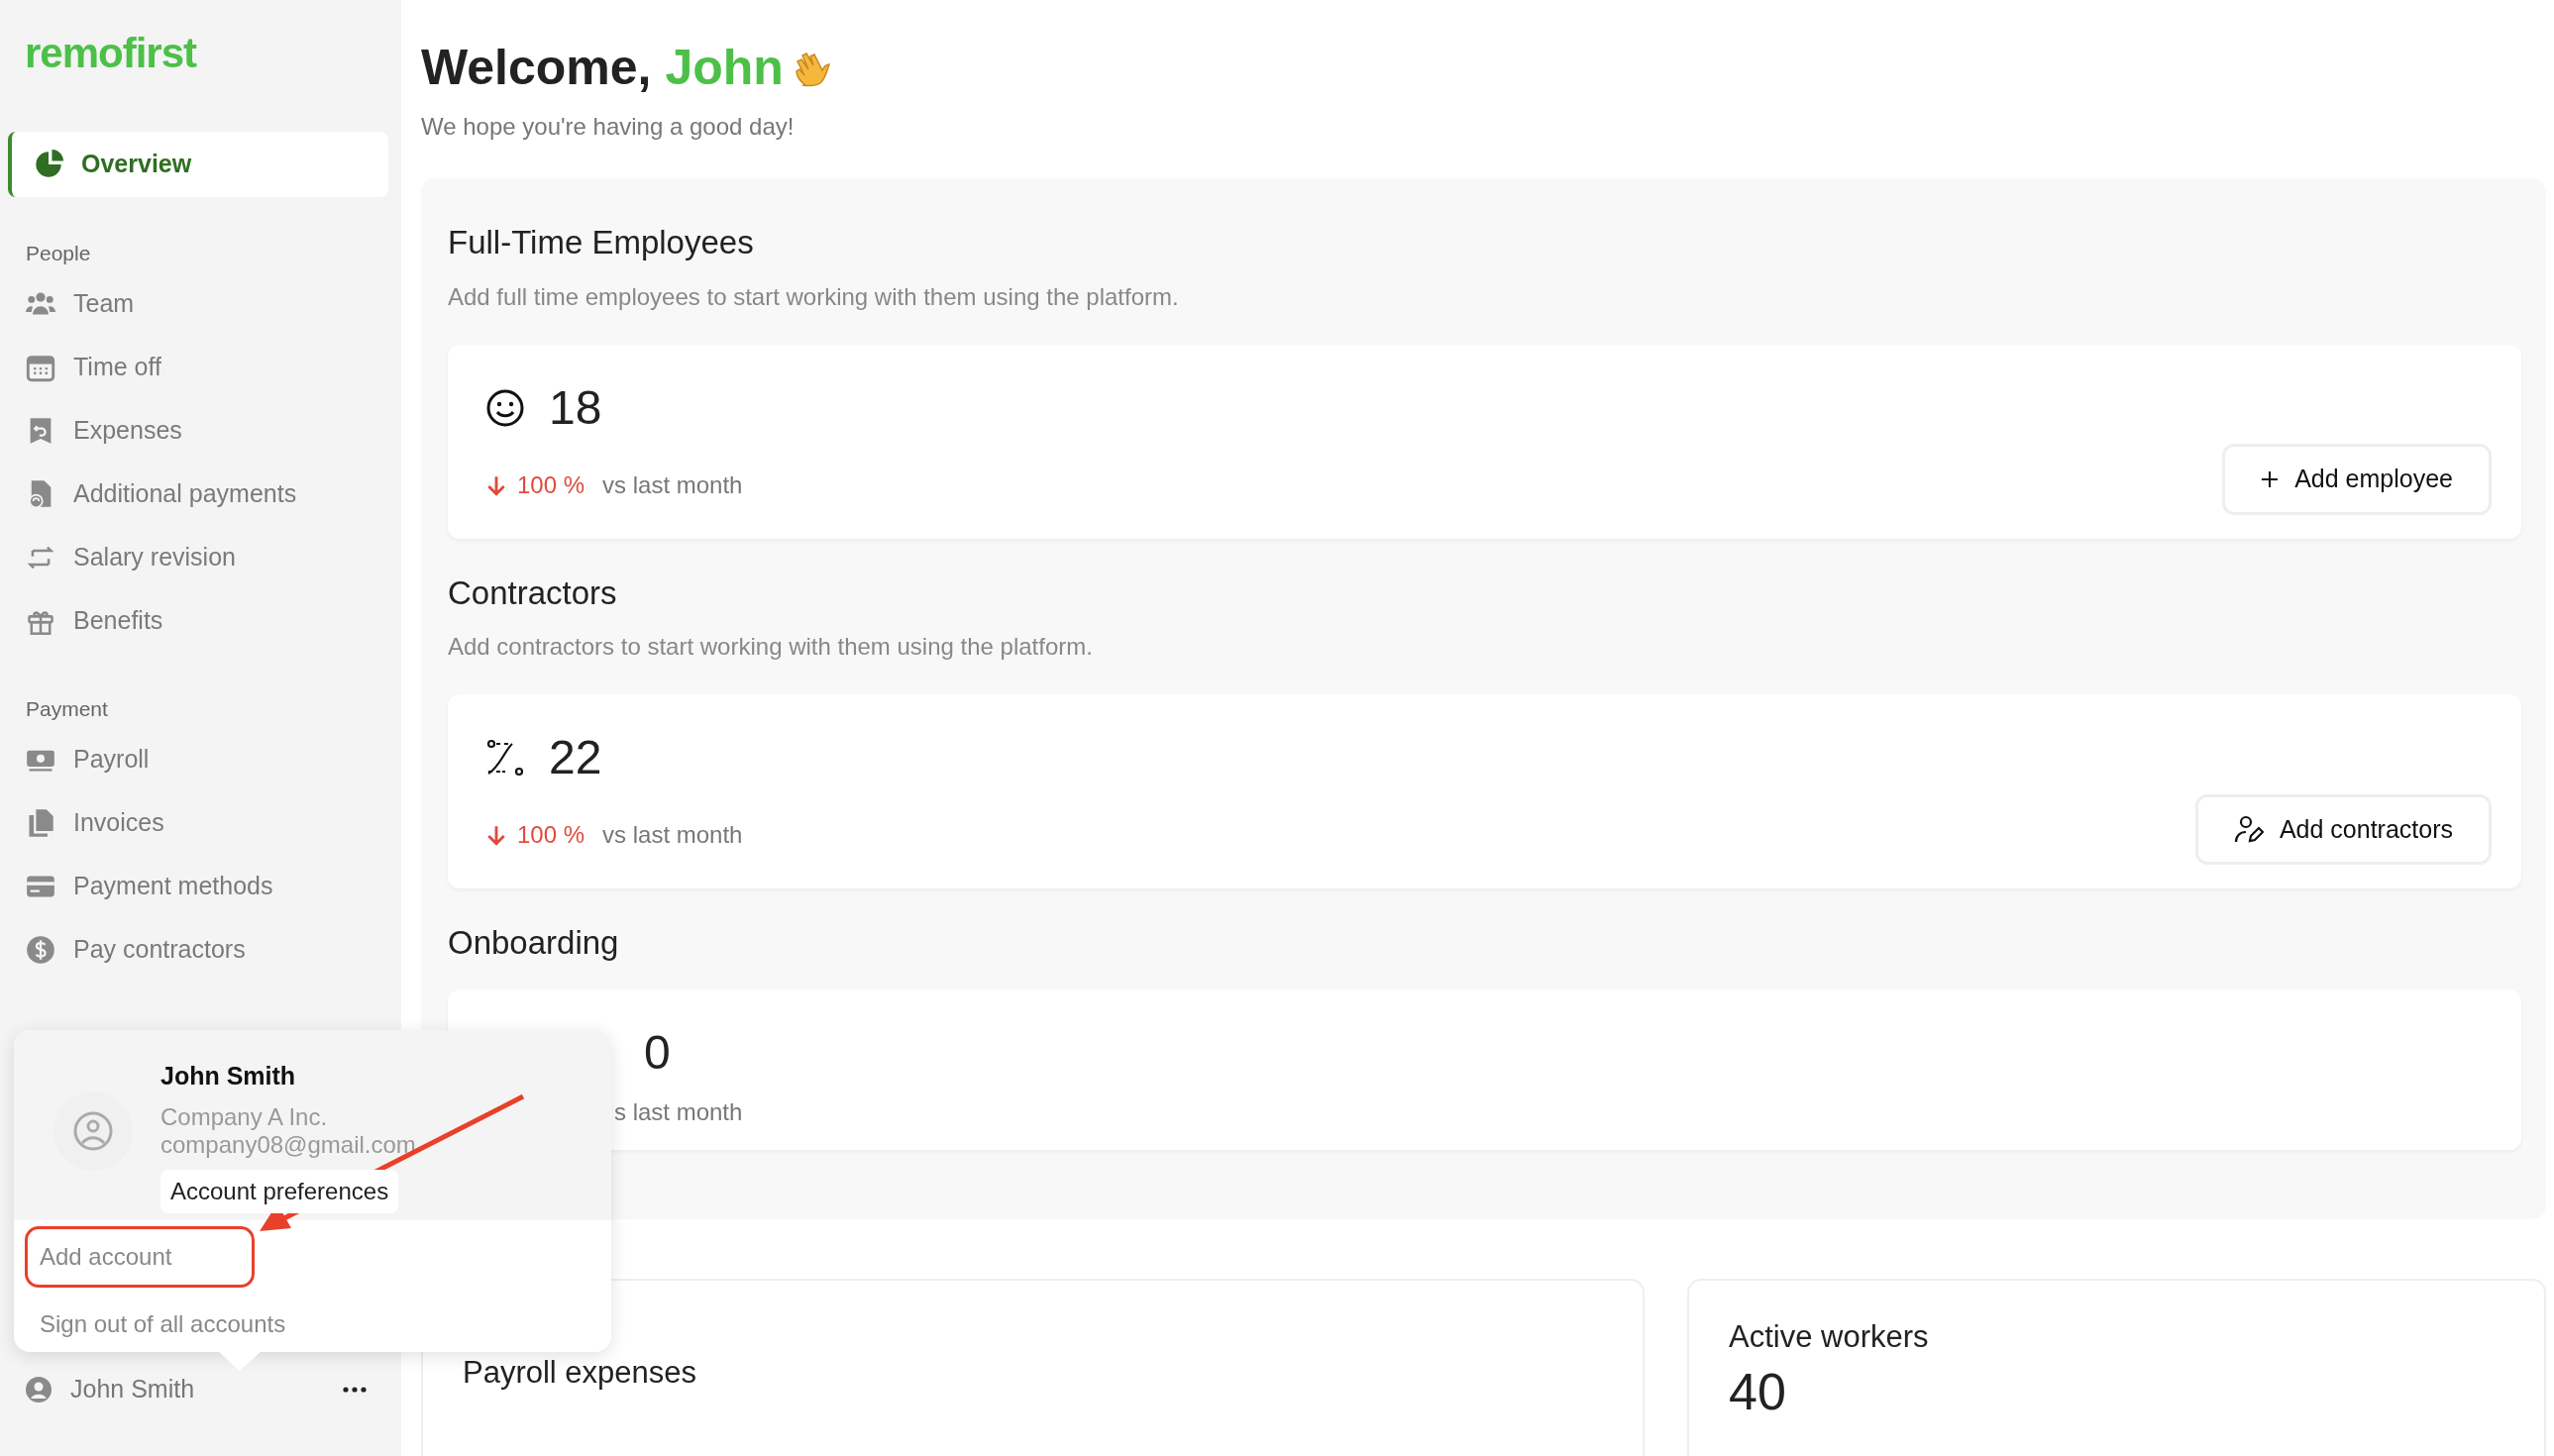  Describe the element at coordinates (194, 621) in the screenshot. I see `sidebar-item: Benefits` at that location.